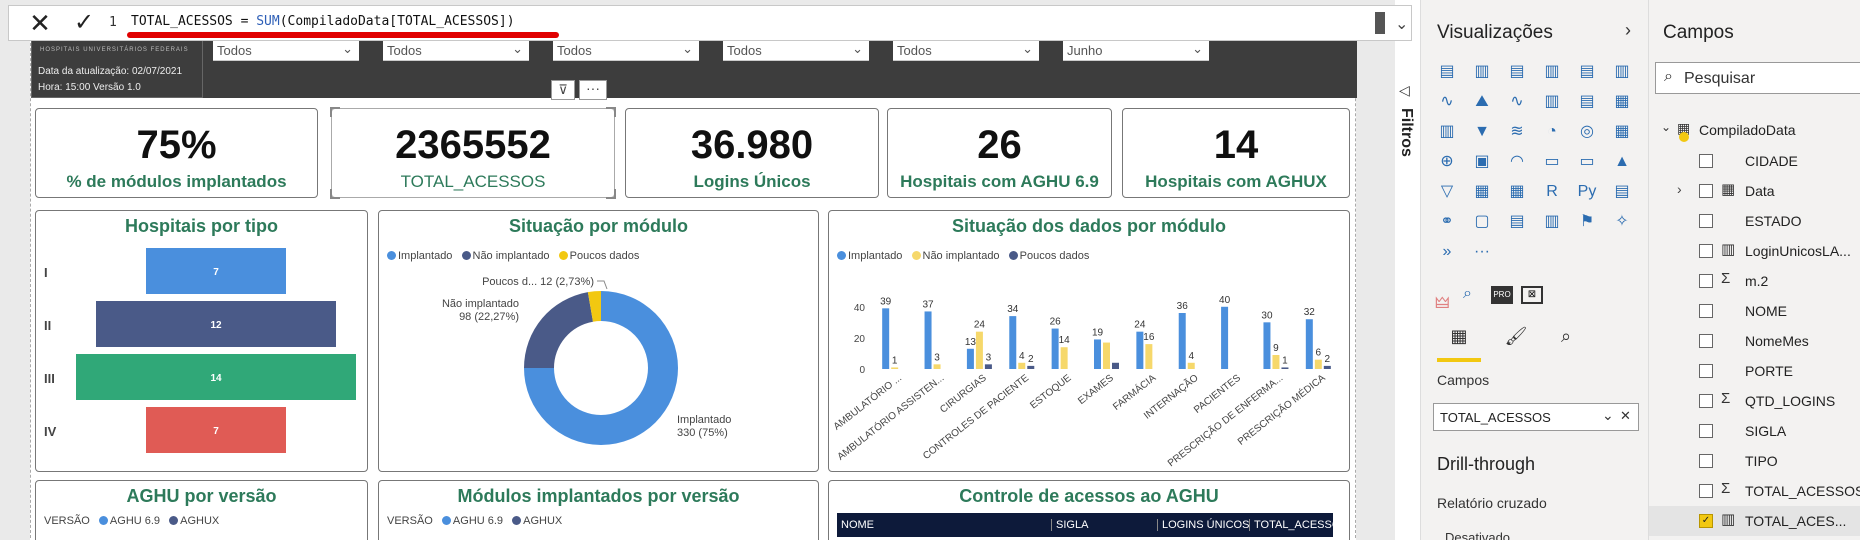 Image resolution: width=1860 pixels, height=540 pixels. What do you see at coordinates (1482, 252) in the screenshot?
I see `visual-type-icon: ···` at bounding box center [1482, 252].